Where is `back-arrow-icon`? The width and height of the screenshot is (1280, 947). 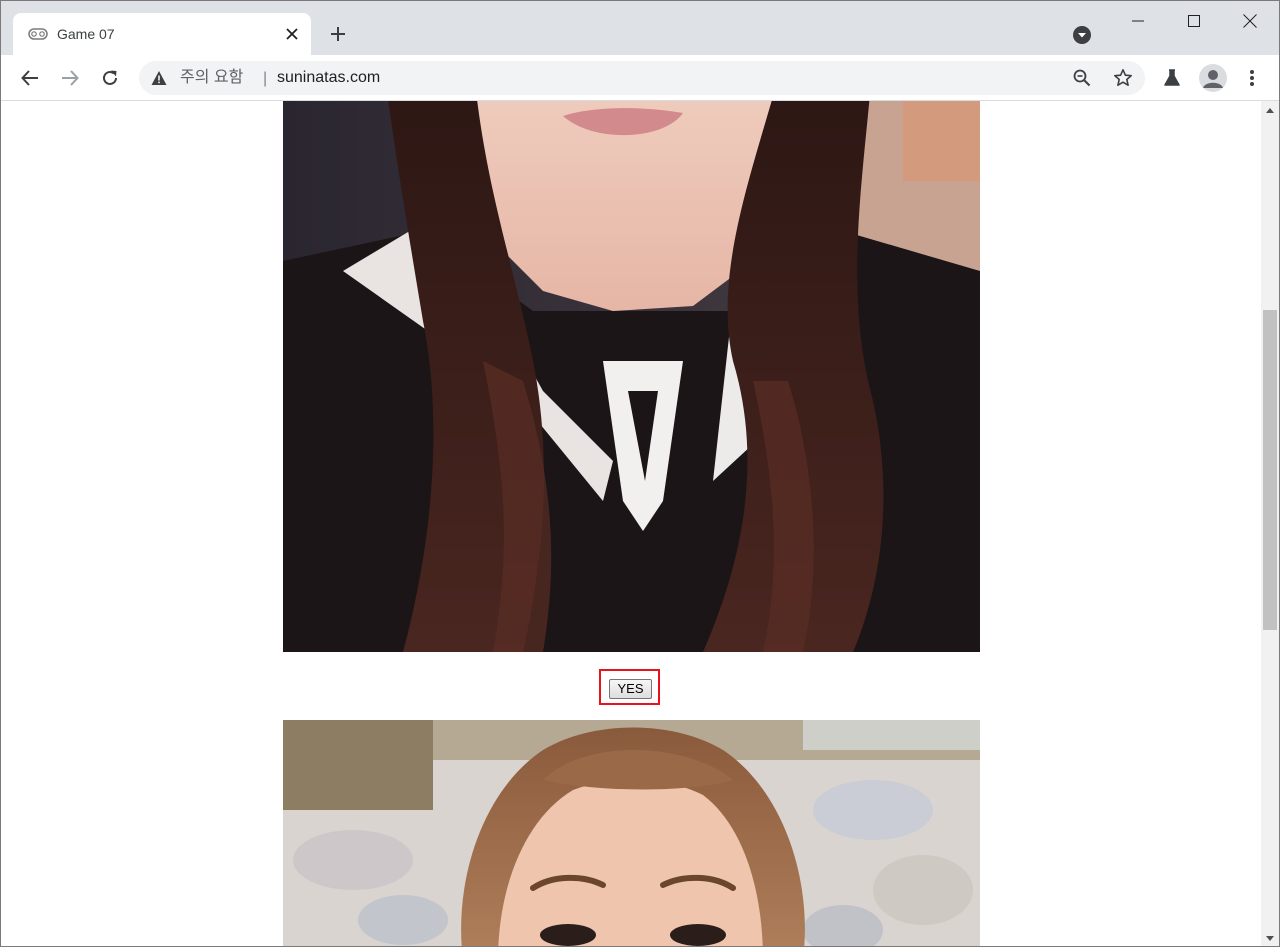
back-arrow-icon is located at coordinates (30, 78).